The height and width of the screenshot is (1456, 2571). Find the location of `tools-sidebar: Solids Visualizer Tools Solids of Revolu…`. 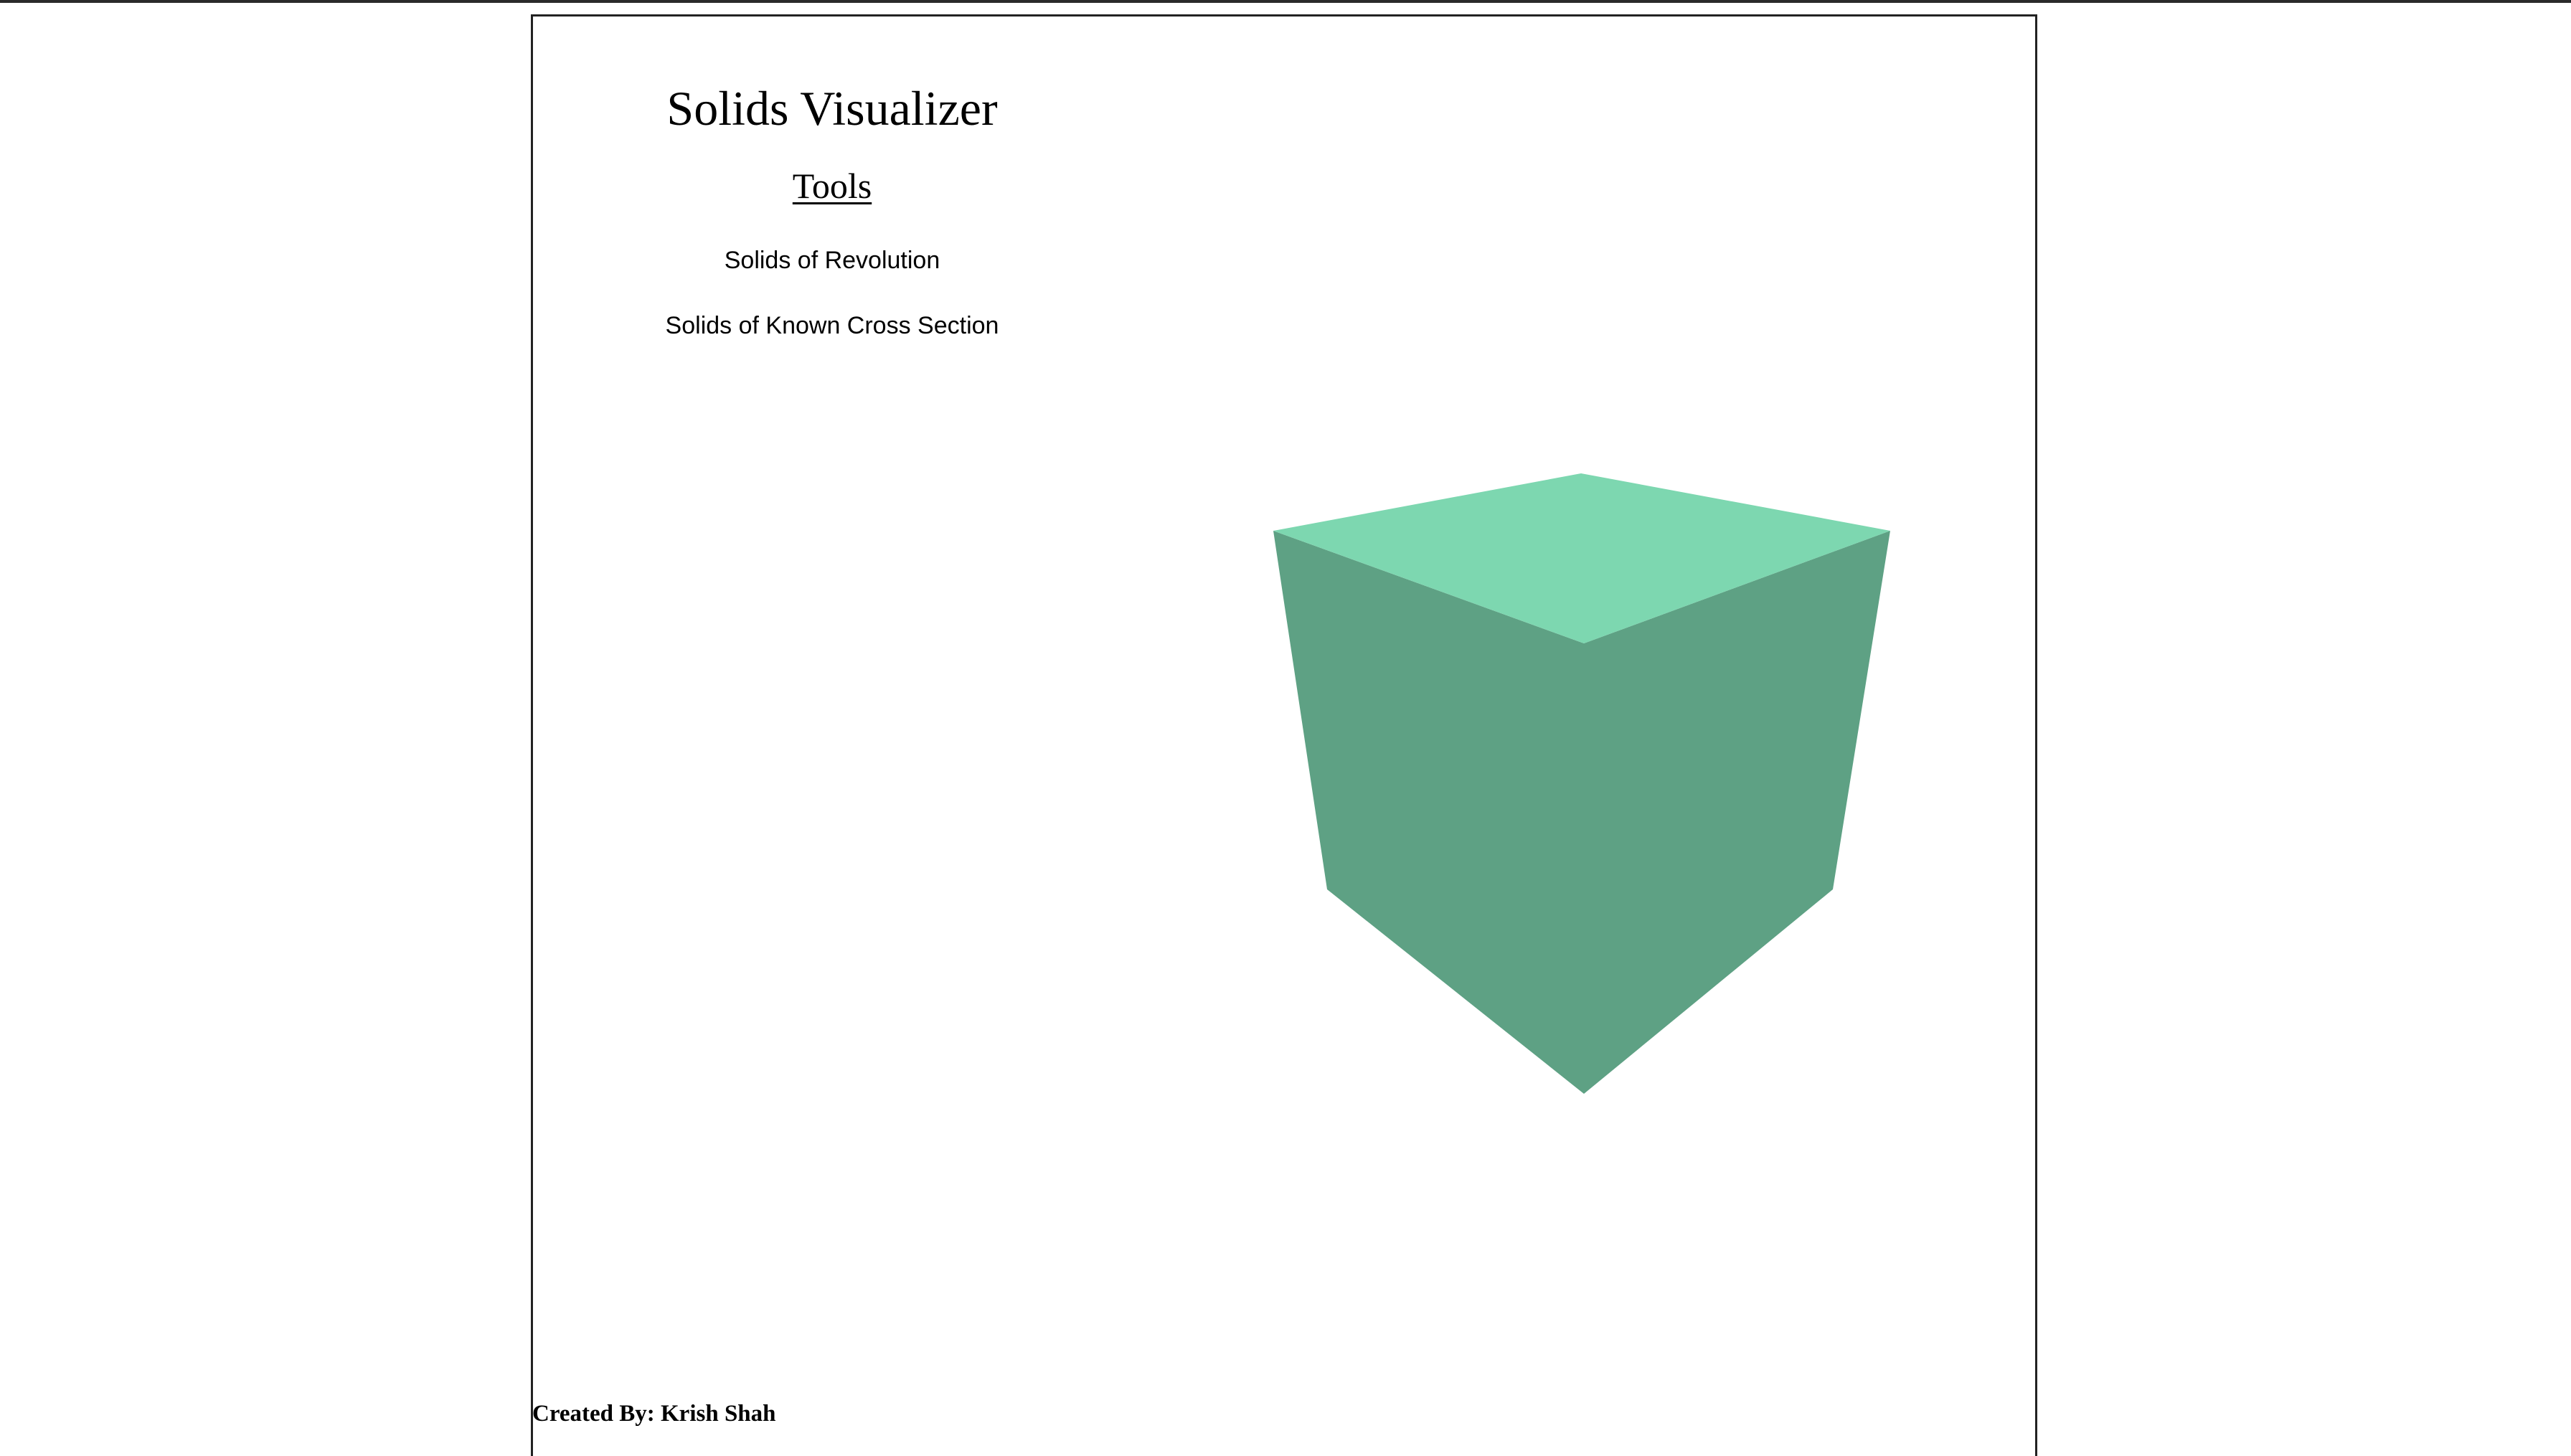

tools-sidebar: Solids Visualizer Tools Solids of Revolu… is located at coordinates (832, 209).